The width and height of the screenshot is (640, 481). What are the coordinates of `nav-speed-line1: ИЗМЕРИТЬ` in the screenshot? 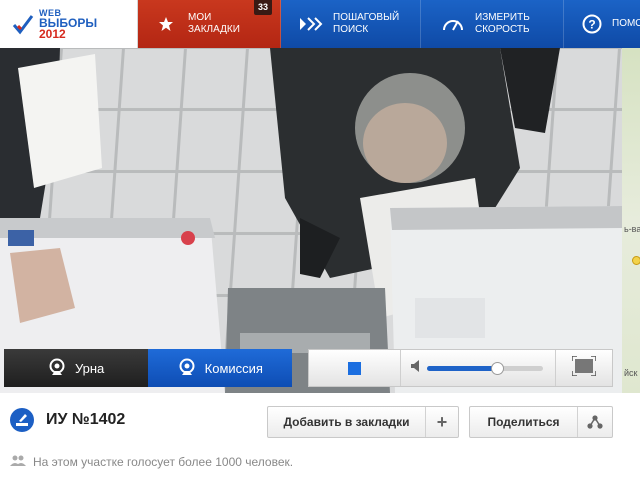 It's located at (502, 17).